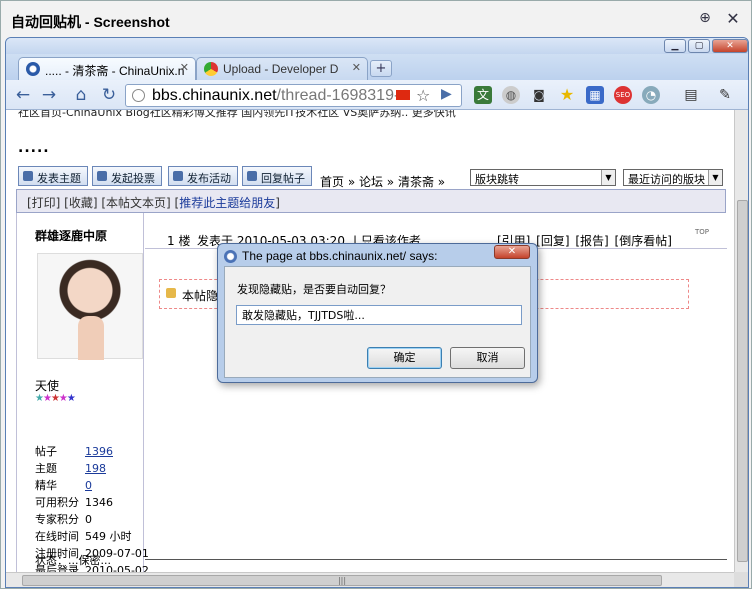 The height and width of the screenshot is (589, 752). Describe the element at coordinates (342, 580) in the screenshot. I see `scrollbar-thumb: |||` at that location.